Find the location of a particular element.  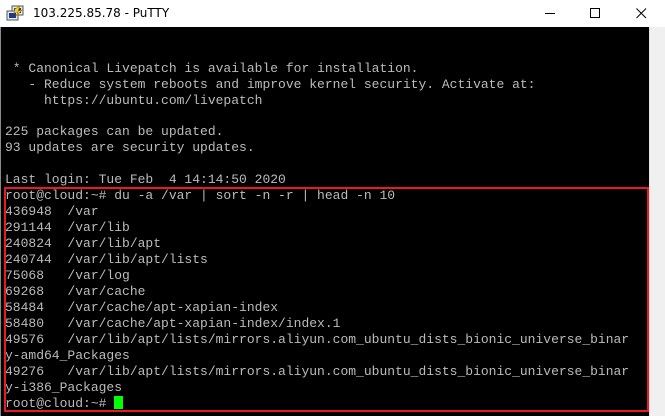

output-line: 291144 /var/lib is located at coordinates (67, 227).